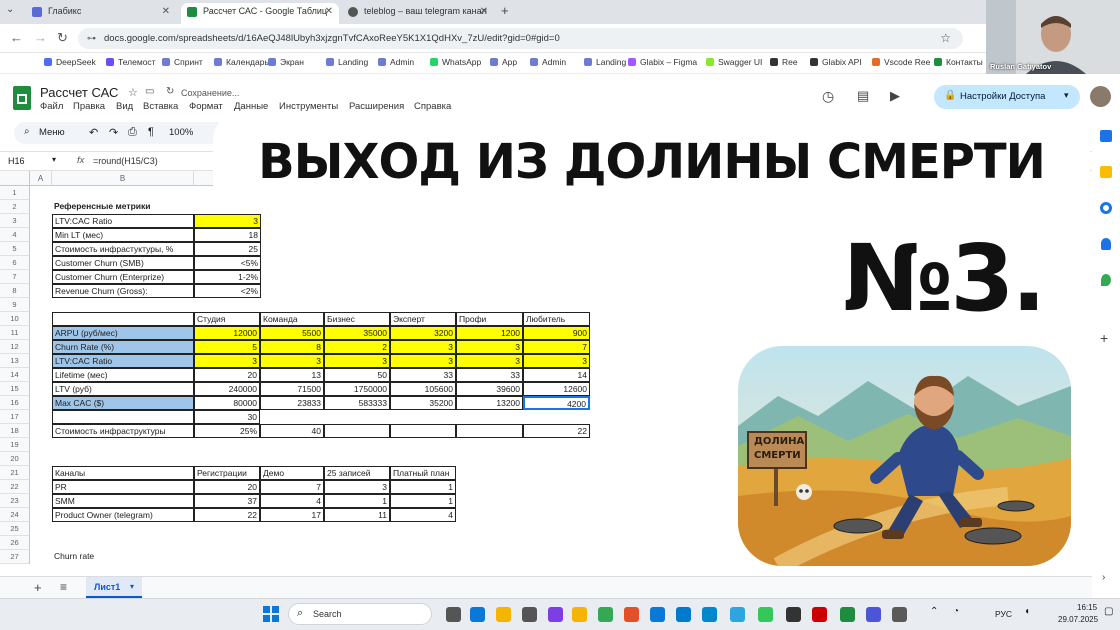  Describe the element at coordinates (15, 361) in the screenshot. I see `row-header: 13` at that location.